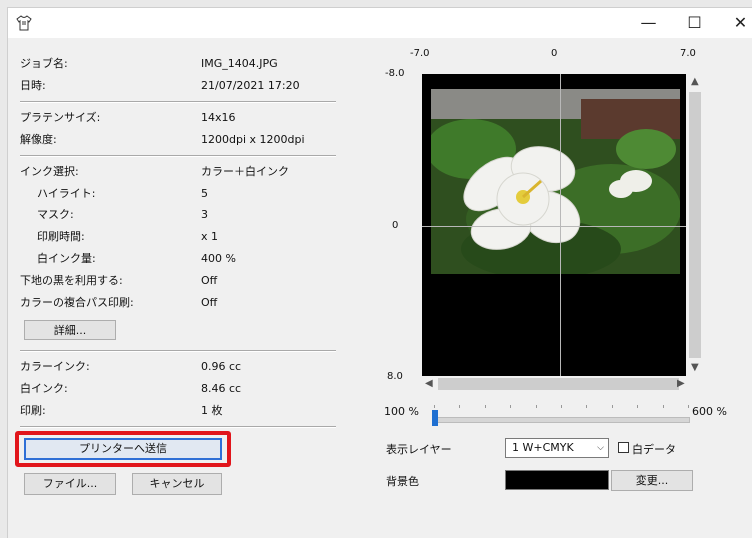 The height and width of the screenshot is (538, 752). Describe the element at coordinates (380, 23) in the screenshot. I see `title-bar: — ☐ ✕` at that location.